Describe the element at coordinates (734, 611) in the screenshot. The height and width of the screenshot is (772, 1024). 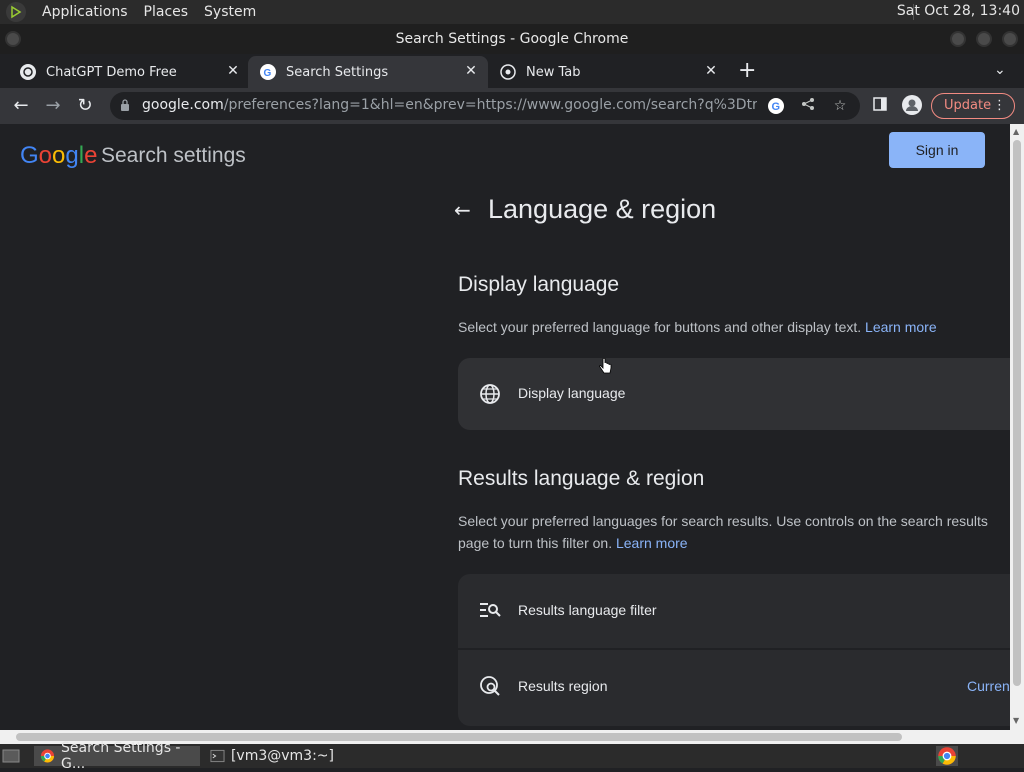
I see `results-language-filter-card: Results language filter` at that location.